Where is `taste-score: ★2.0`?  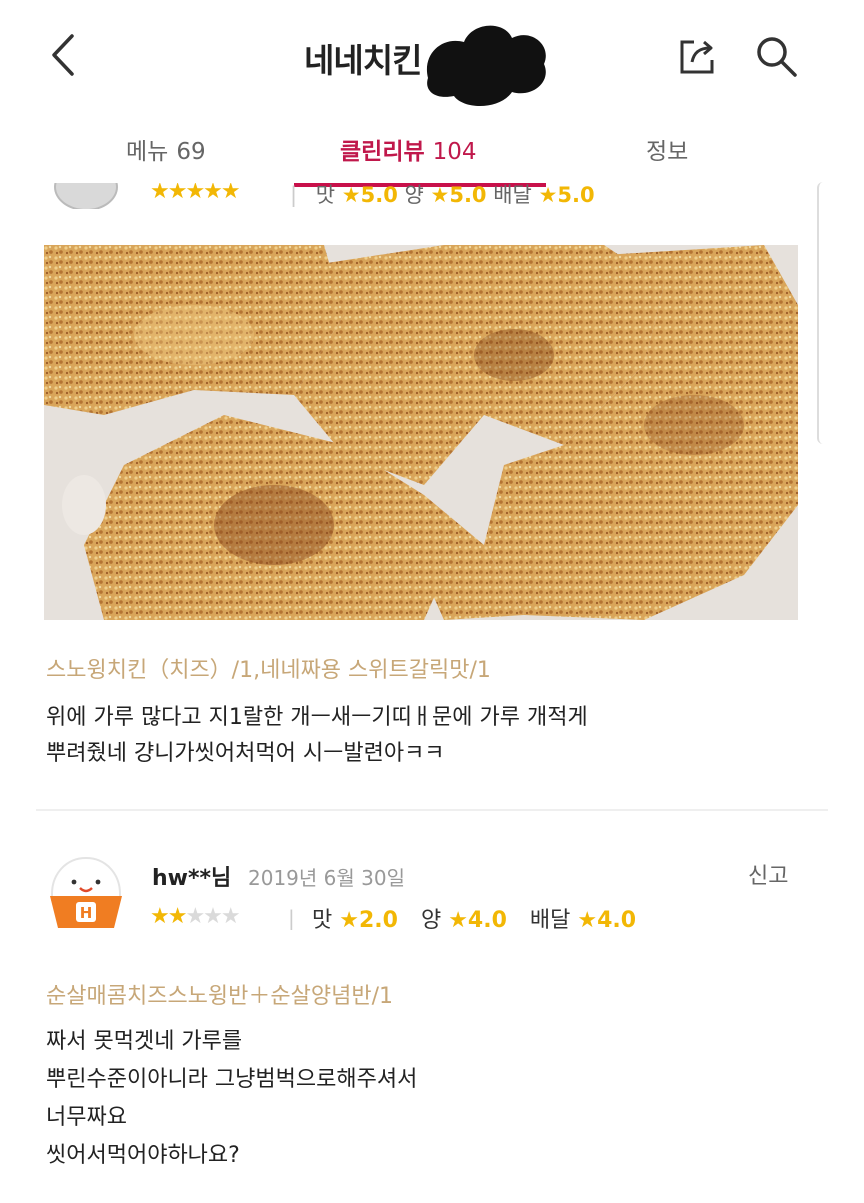 taste-score: ★2.0 is located at coordinates (368, 920).